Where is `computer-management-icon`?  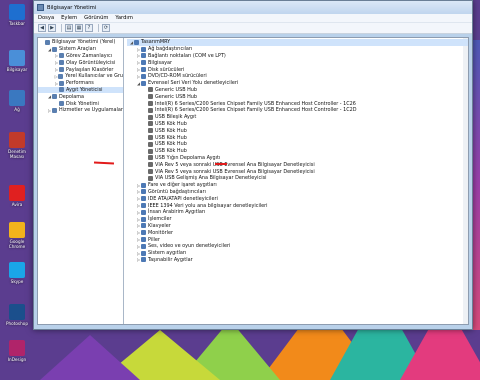
computer-management-icon is located at coordinates (40, 7).